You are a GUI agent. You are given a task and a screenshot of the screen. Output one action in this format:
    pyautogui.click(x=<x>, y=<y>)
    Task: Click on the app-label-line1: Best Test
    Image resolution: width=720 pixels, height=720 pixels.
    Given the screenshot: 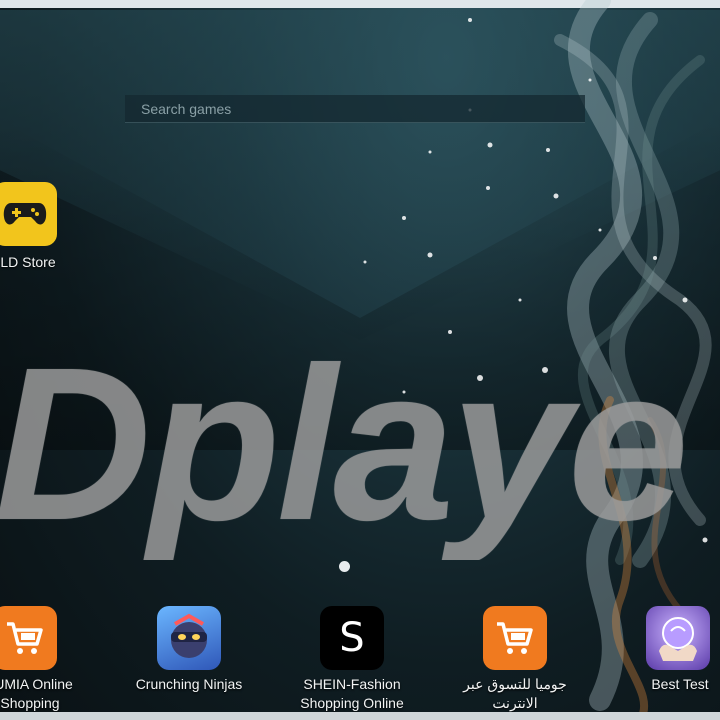 What is the action you would take?
    pyautogui.click(x=680, y=684)
    